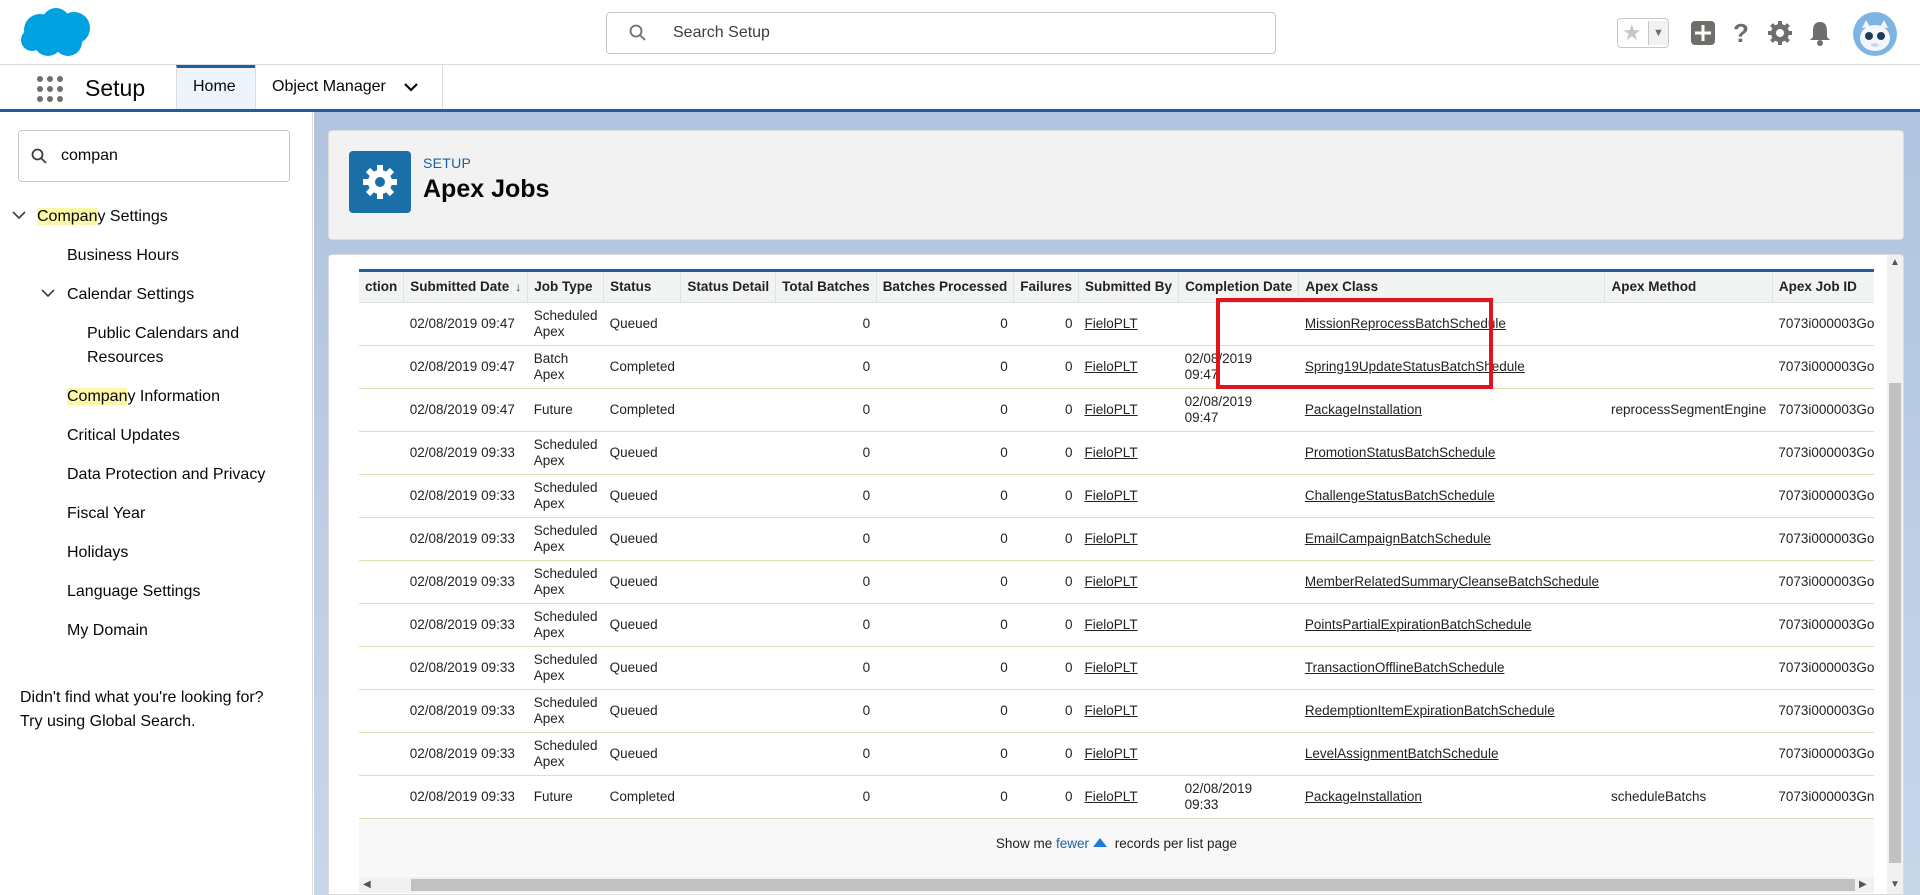 This screenshot has width=1920, height=895. What do you see at coordinates (166, 475) in the screenshot?
I see `sidebar-item-data-protection: Data Protection and Privacy` at bounding box center [166, 475].